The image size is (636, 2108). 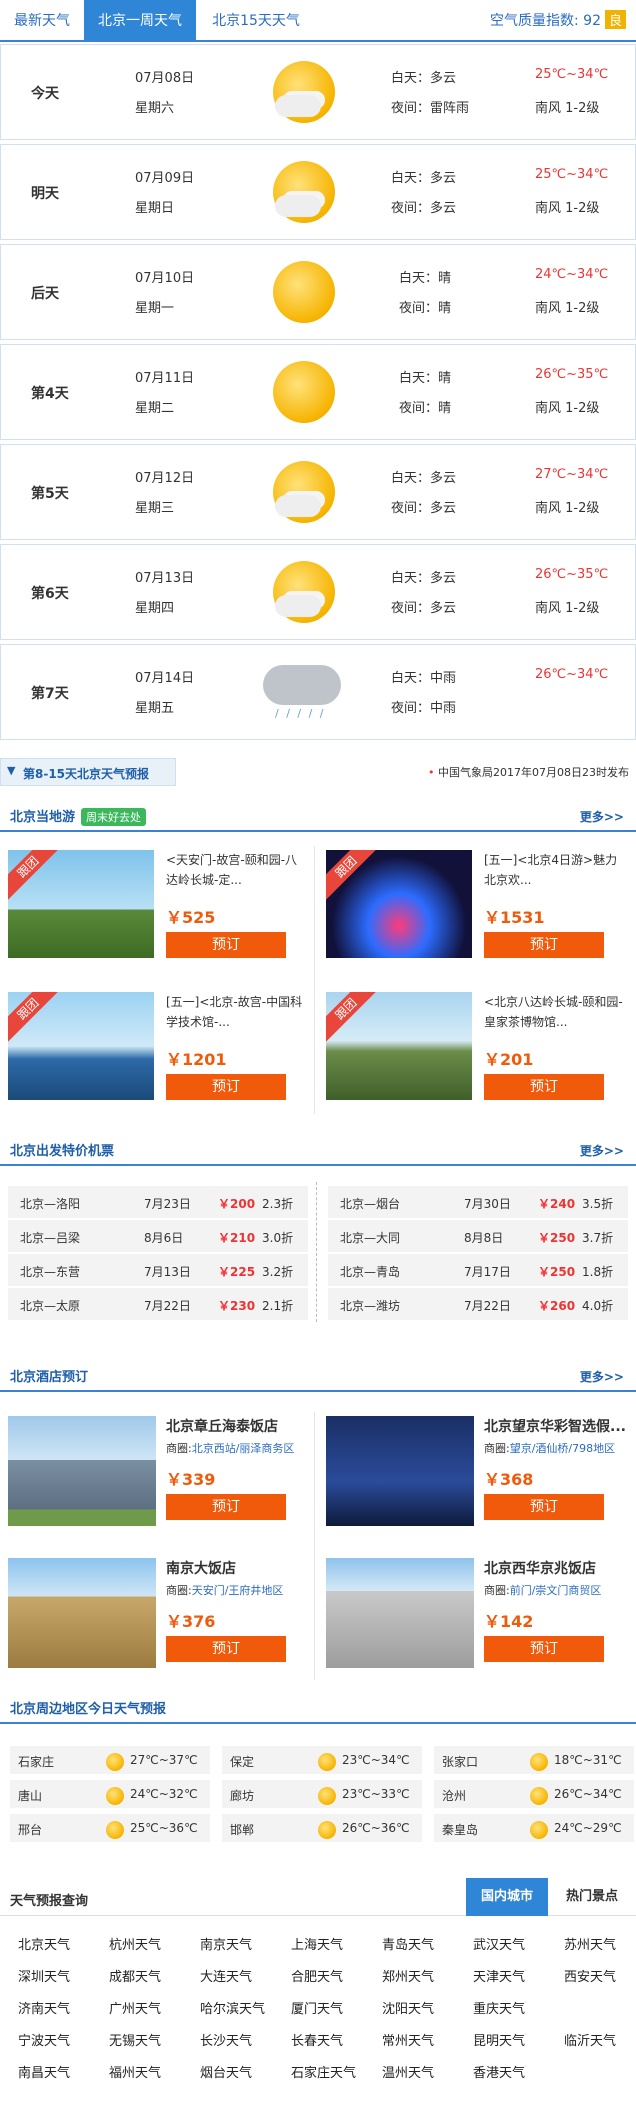 I want to click on nearby-row: 张家口 18℃~31℃, so click(x=534, y=1760).